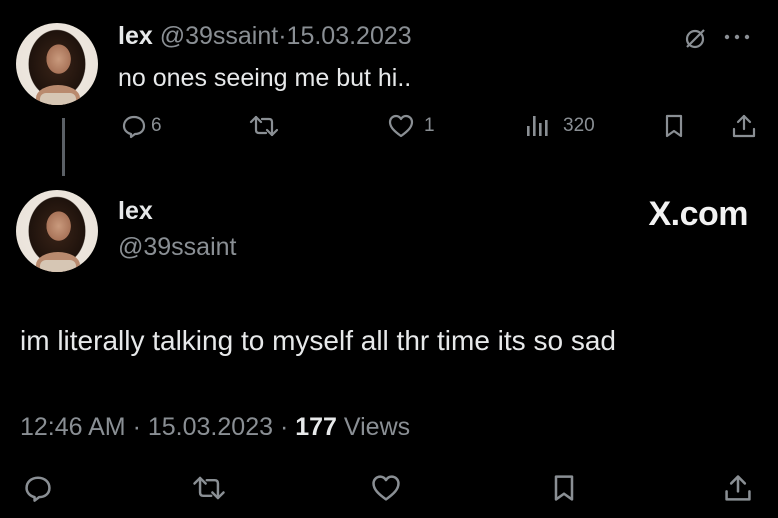  Describe the element at coordinates (695, 39) in the screenshot. I see `edit-slash-icon` at that location.